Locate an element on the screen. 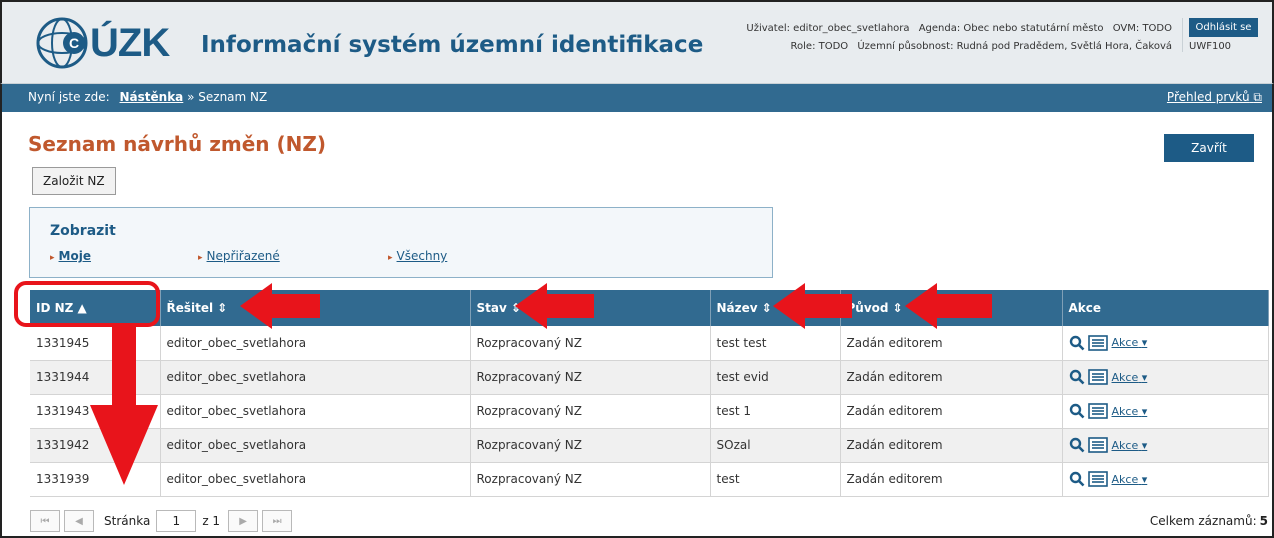 The image size is (1274, 538). user-label: Uživatel: editor_obec_svetlahora is located at coordinates (828, 28).